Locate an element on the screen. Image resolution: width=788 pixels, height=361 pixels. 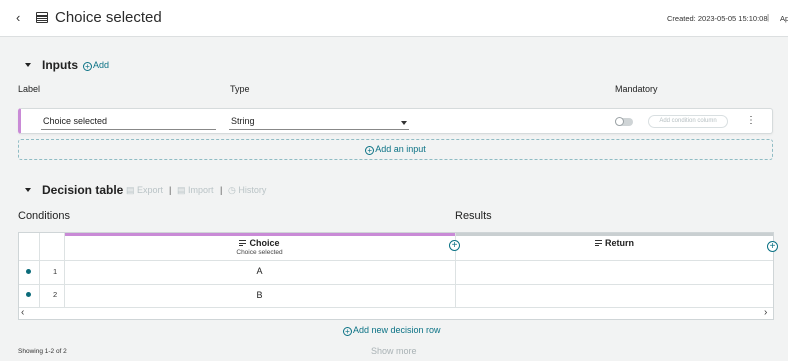
pagination-summary: Showing 1-2 of 2 is located at coordinates (42, 351).